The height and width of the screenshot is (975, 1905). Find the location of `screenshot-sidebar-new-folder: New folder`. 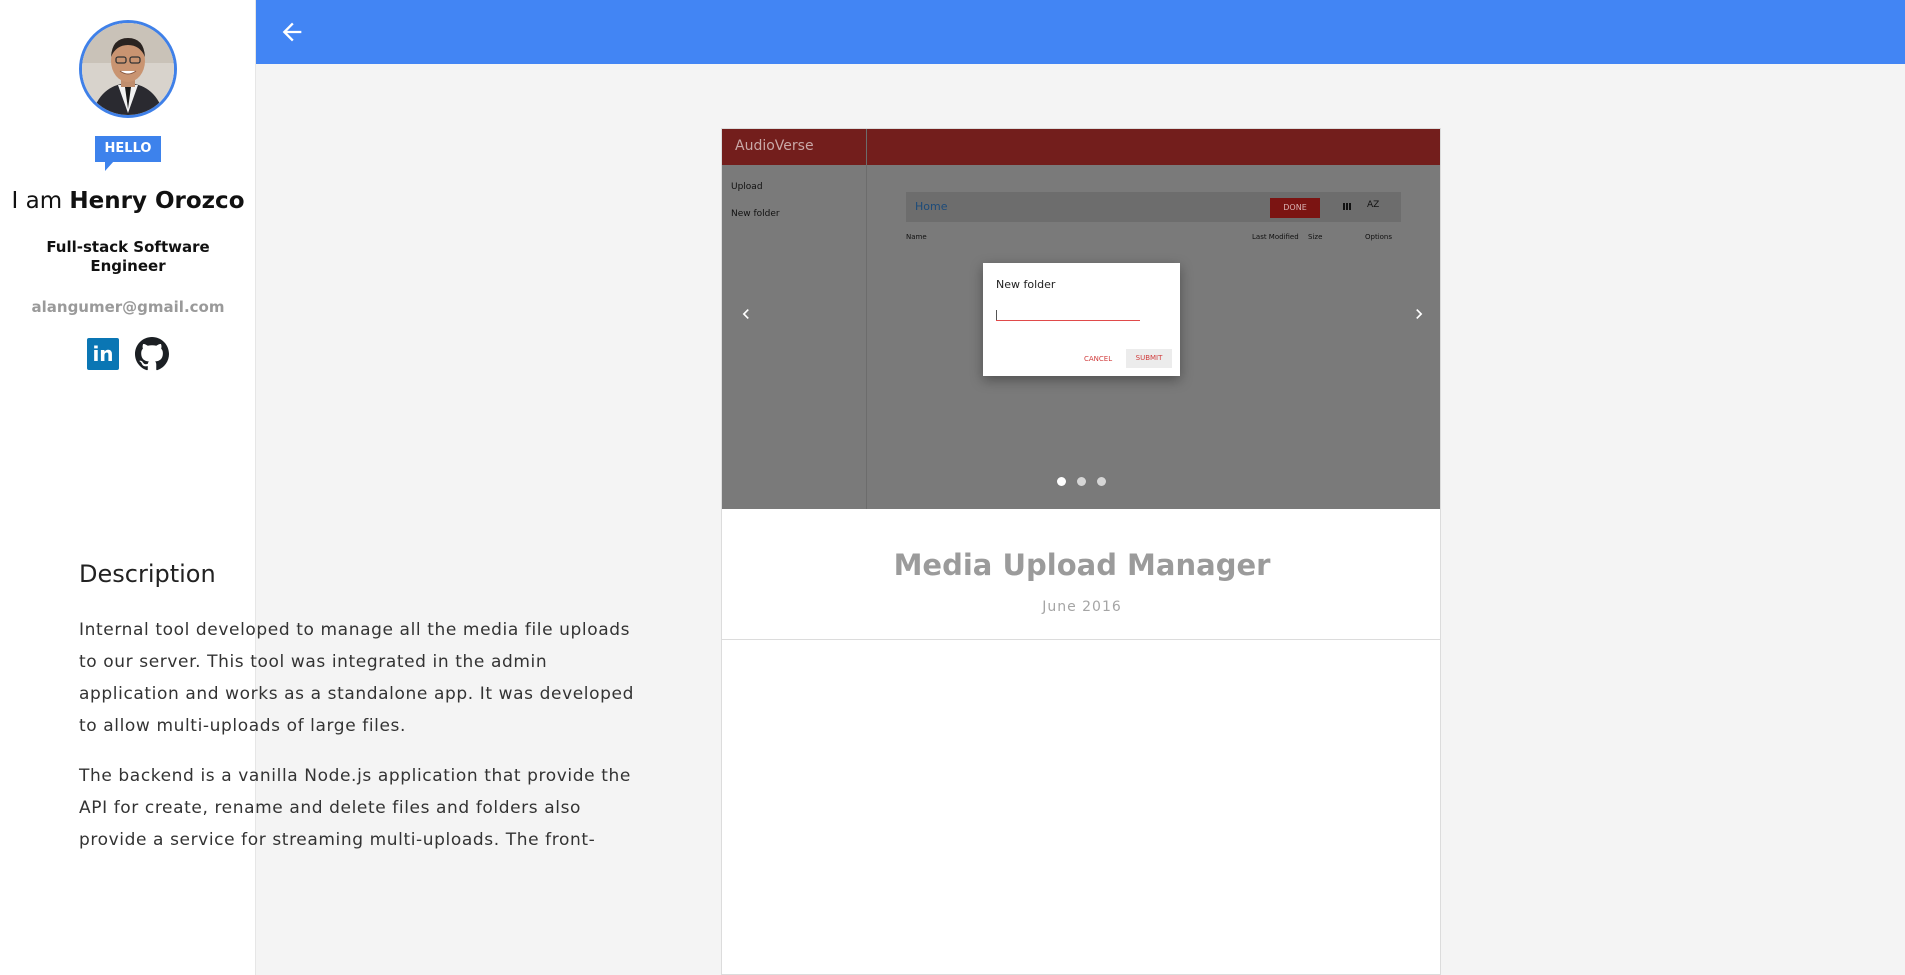

screenshot-sidebar-new-folder: New folder is located at coordinates (755, 214).